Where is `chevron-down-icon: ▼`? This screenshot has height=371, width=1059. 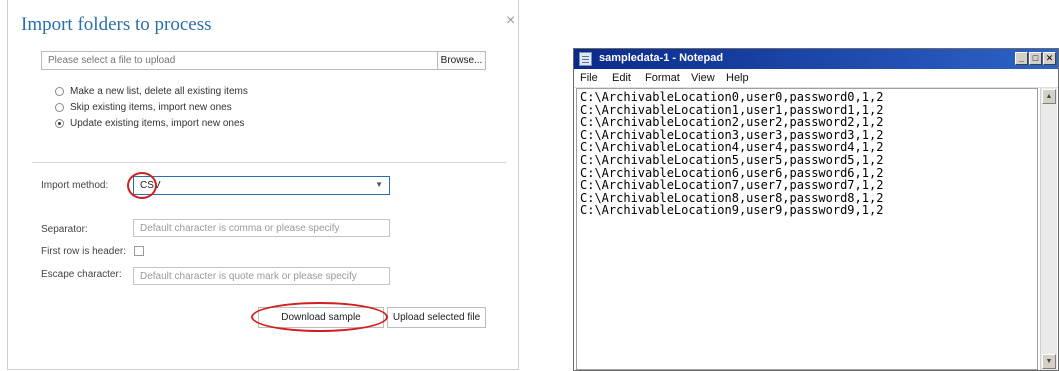 chevron-down-icon: ▼ is located at coordinates (379, 184).